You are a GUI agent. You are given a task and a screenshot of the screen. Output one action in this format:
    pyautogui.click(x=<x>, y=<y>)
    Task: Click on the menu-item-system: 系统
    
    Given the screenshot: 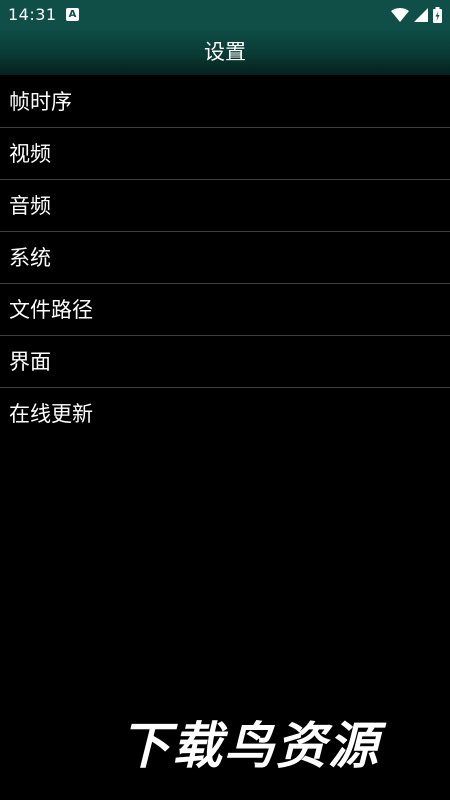 What is the action you would take?
    pyautogui.click(x=225, y=258)
    